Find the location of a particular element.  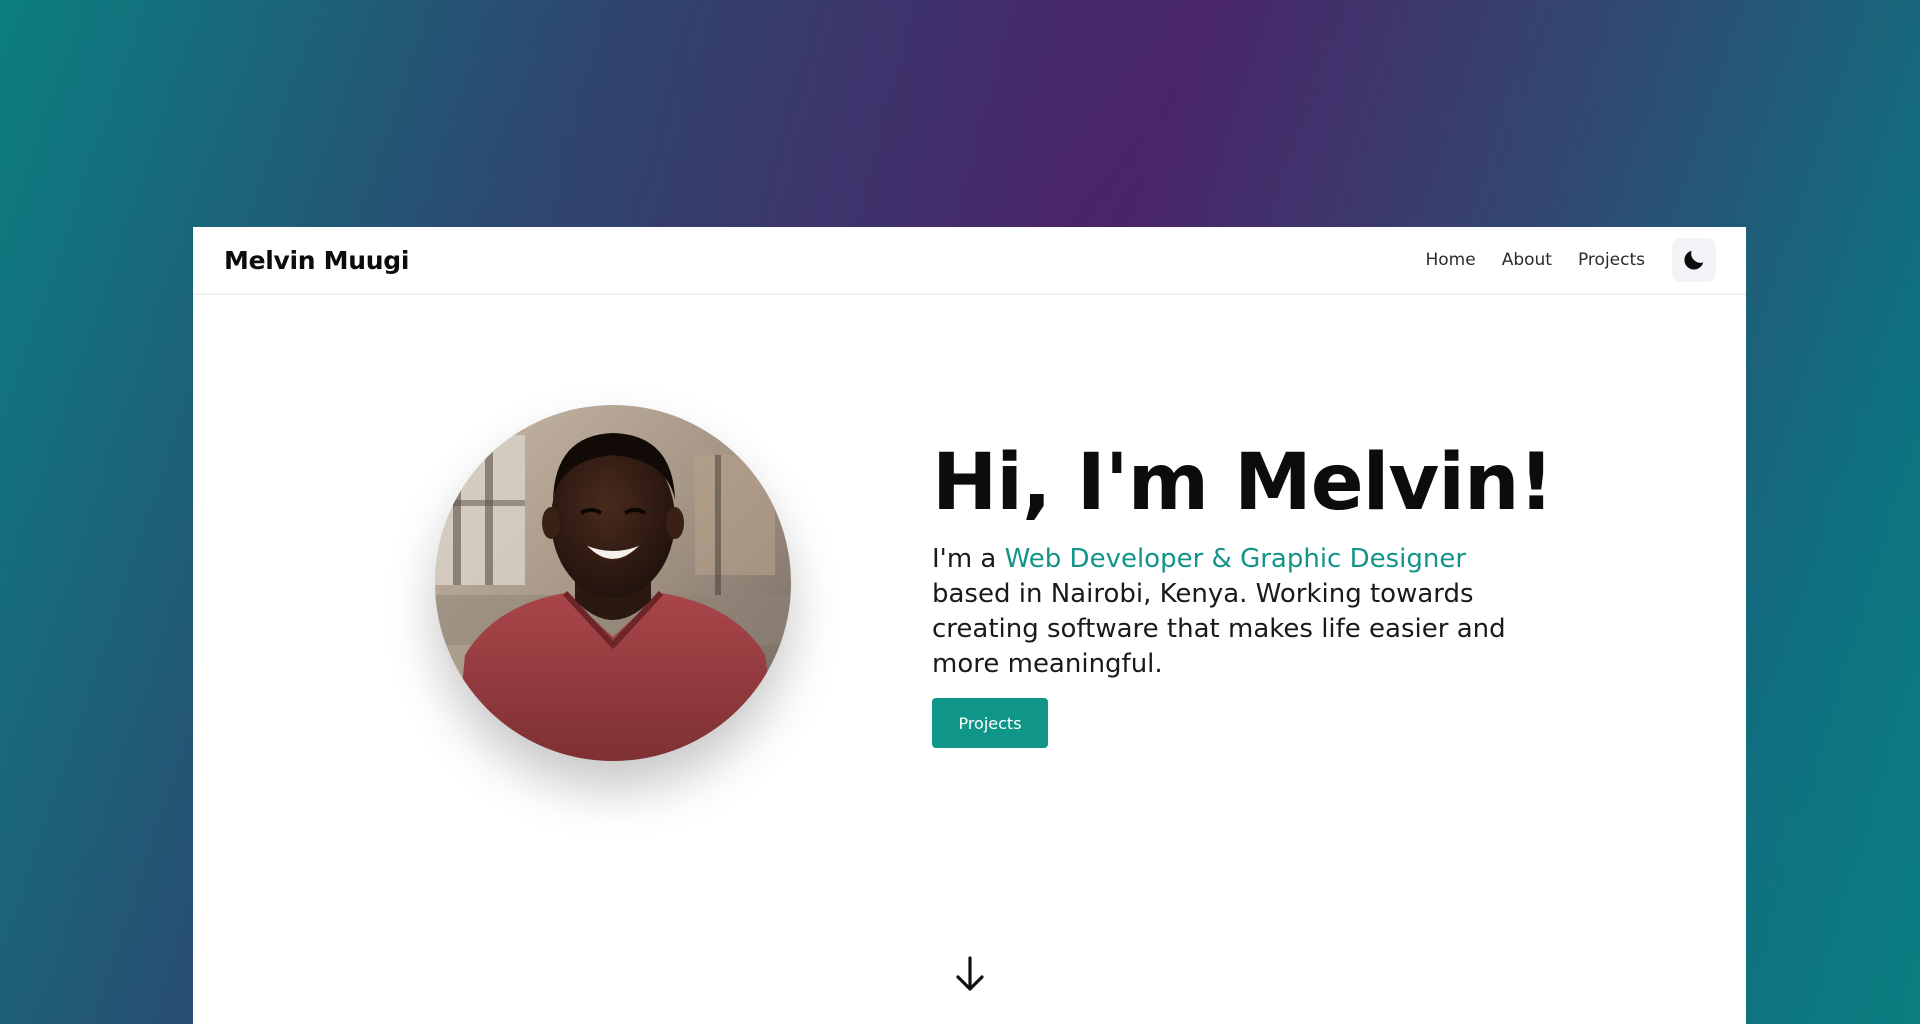

scroll-down-button is located at coordinates (970, 974).